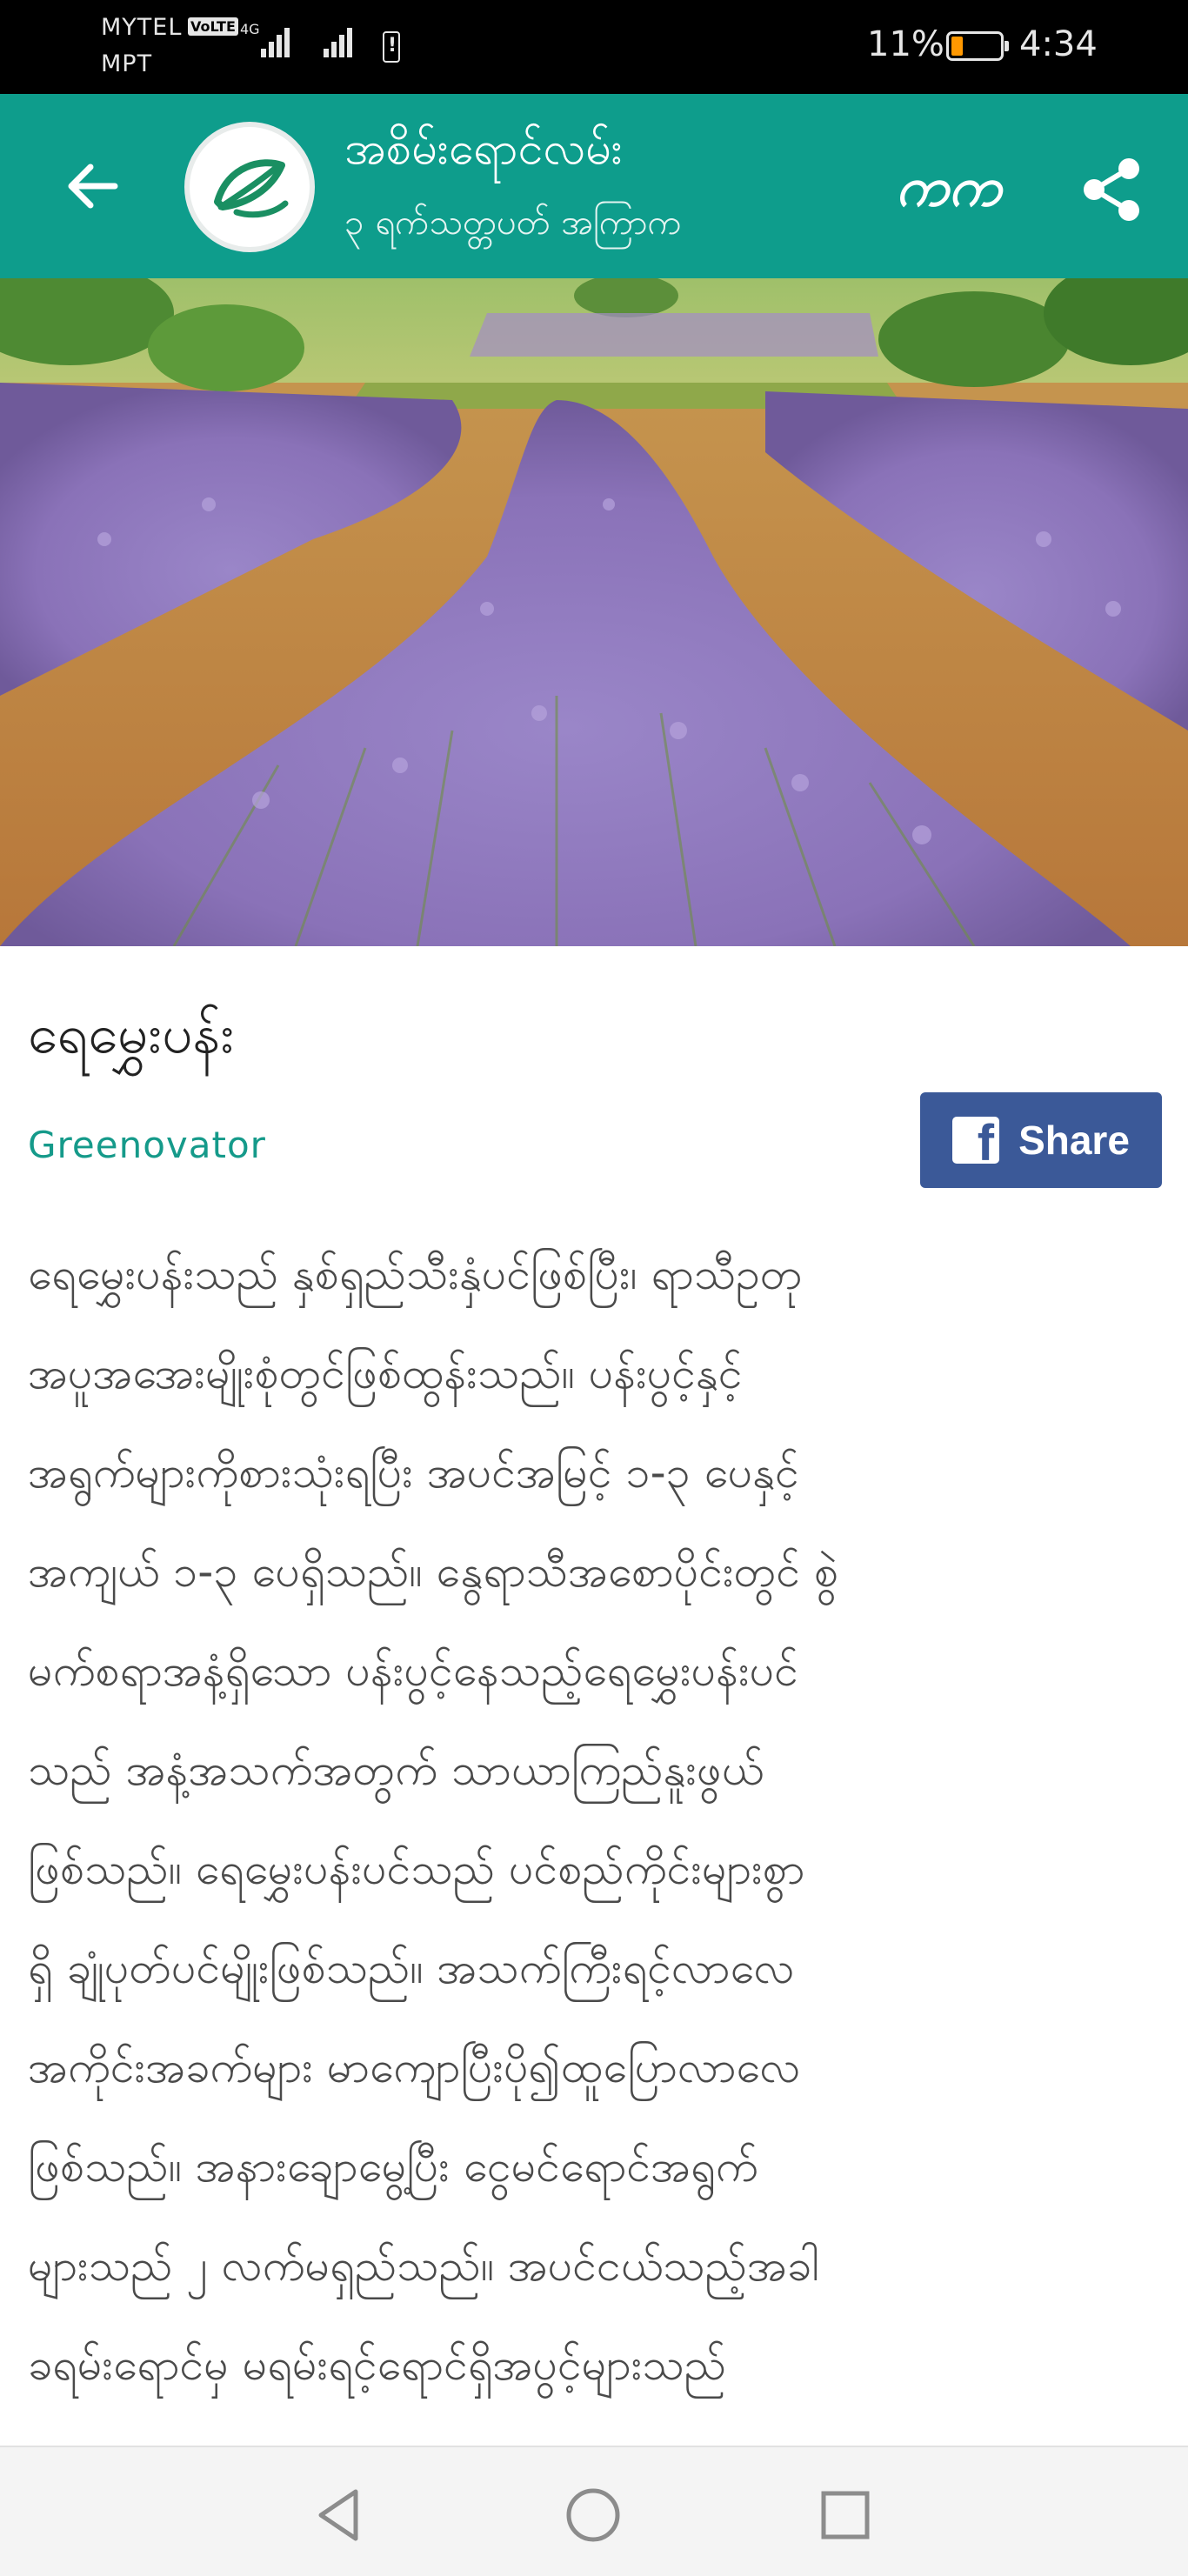 This screenshot has height=2576, width=1188. What do you see at coordinates (977, 46) in the screenshot?
I see `battery-icon` at bounding box center [977, 46].